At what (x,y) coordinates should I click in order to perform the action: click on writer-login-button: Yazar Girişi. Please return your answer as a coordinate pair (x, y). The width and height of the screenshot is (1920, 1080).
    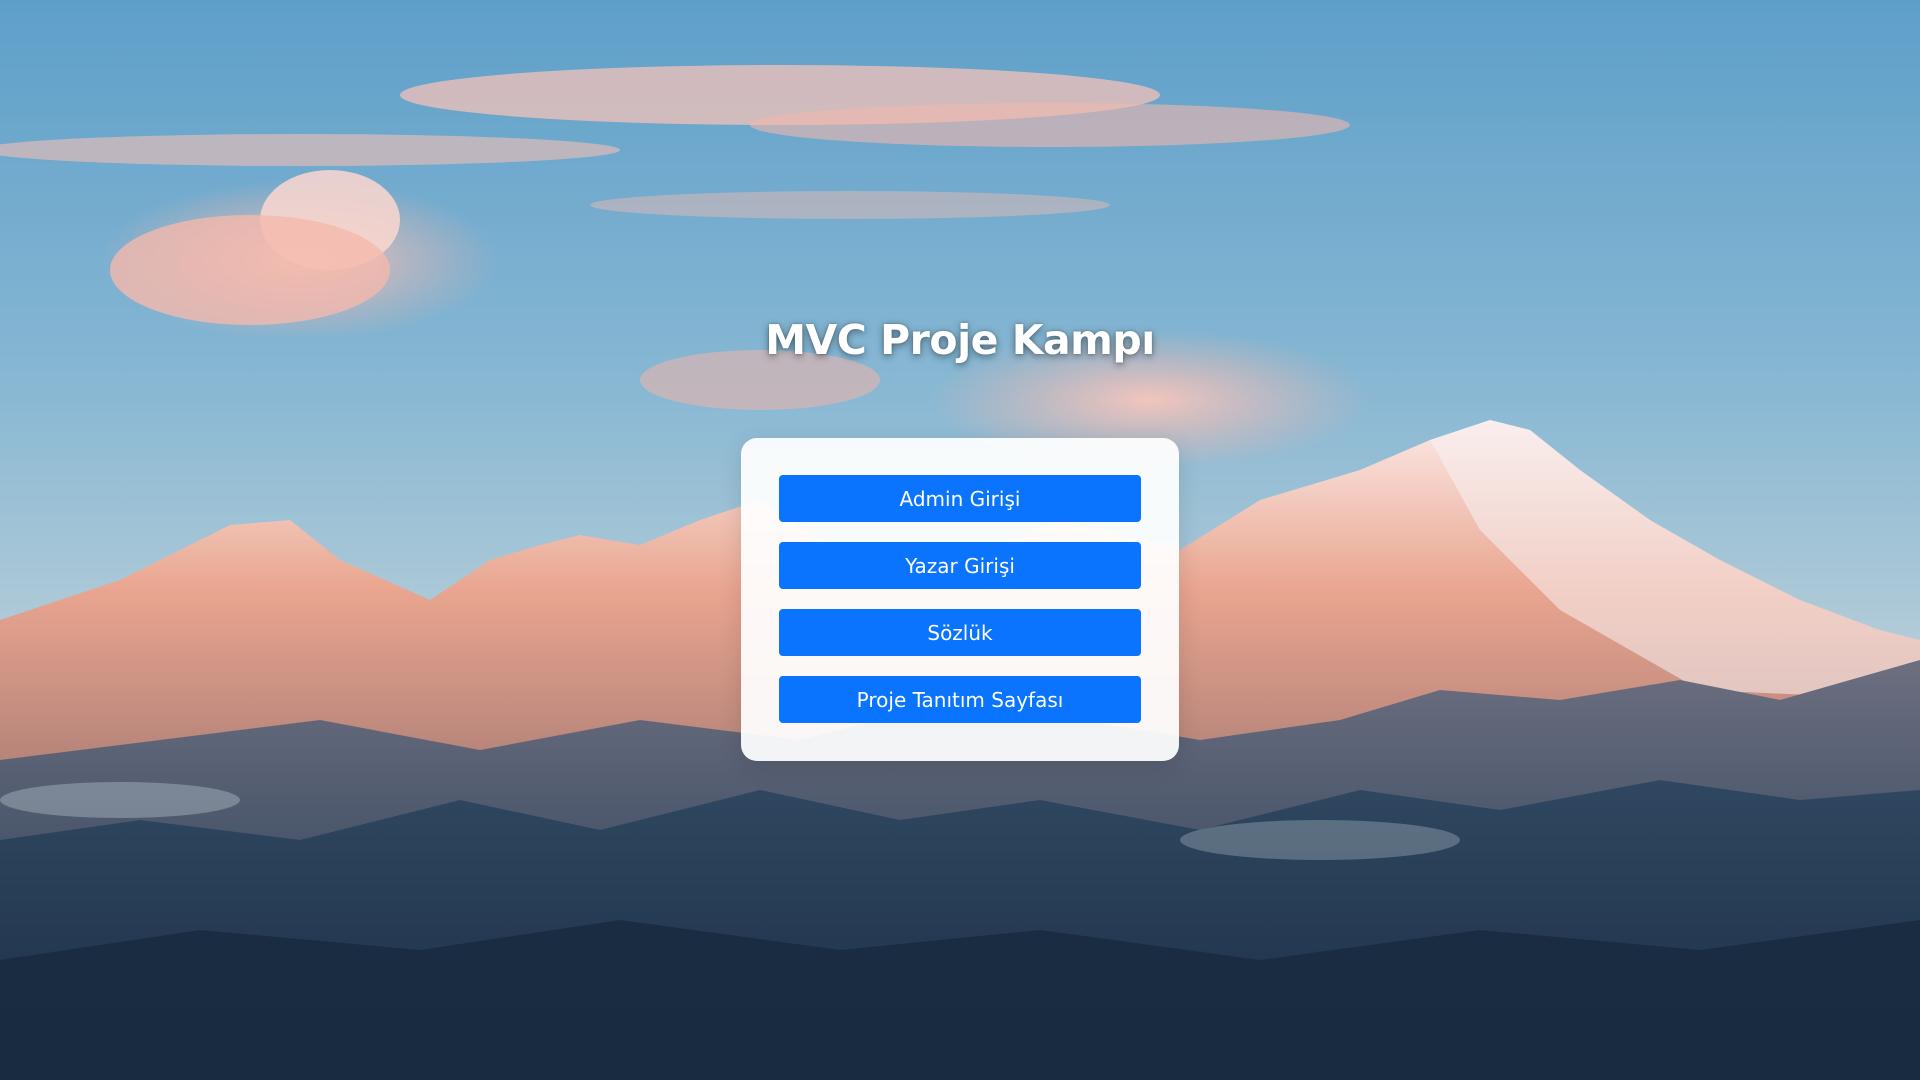
    Looking at the image, I should click on (960, 565).